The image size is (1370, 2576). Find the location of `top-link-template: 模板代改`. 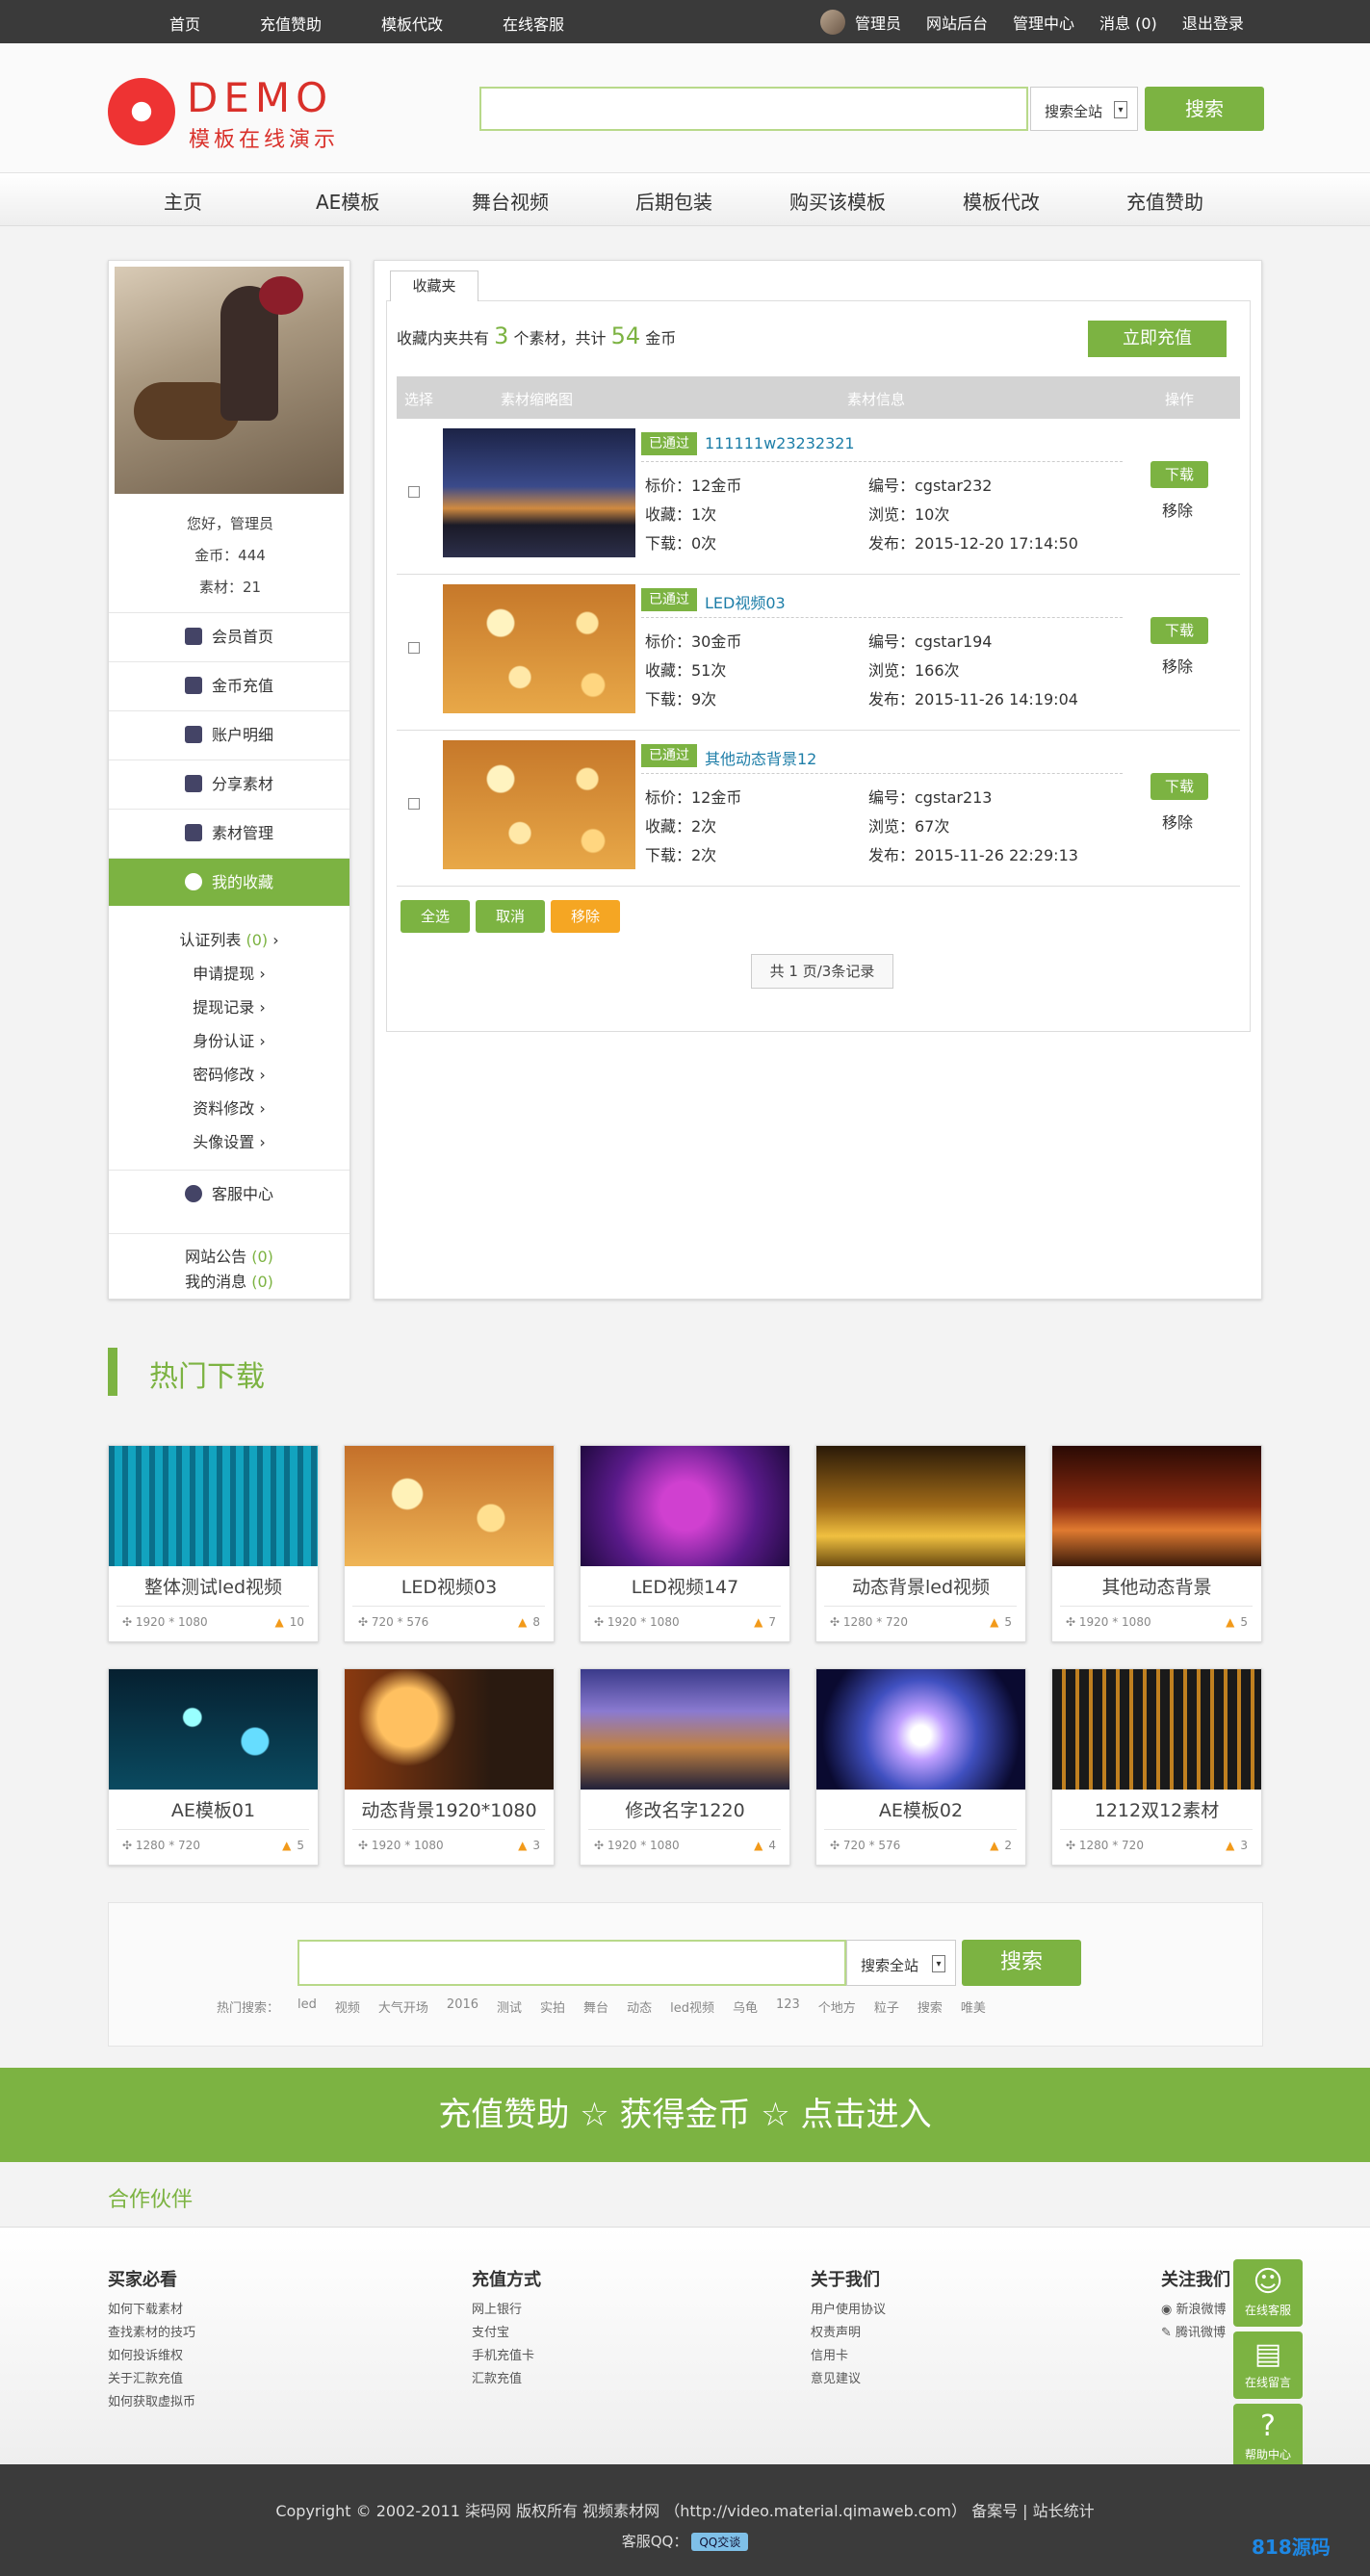

top-link-template: 模板代改 is located at coordinates (412, 23).